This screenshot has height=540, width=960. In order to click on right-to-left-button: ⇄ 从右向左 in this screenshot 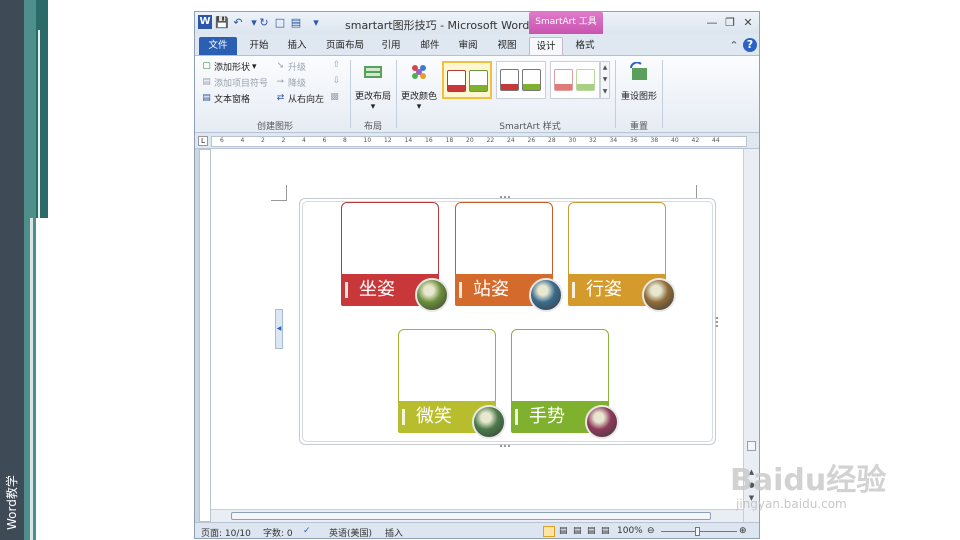, I will do `click(299, 98)`.